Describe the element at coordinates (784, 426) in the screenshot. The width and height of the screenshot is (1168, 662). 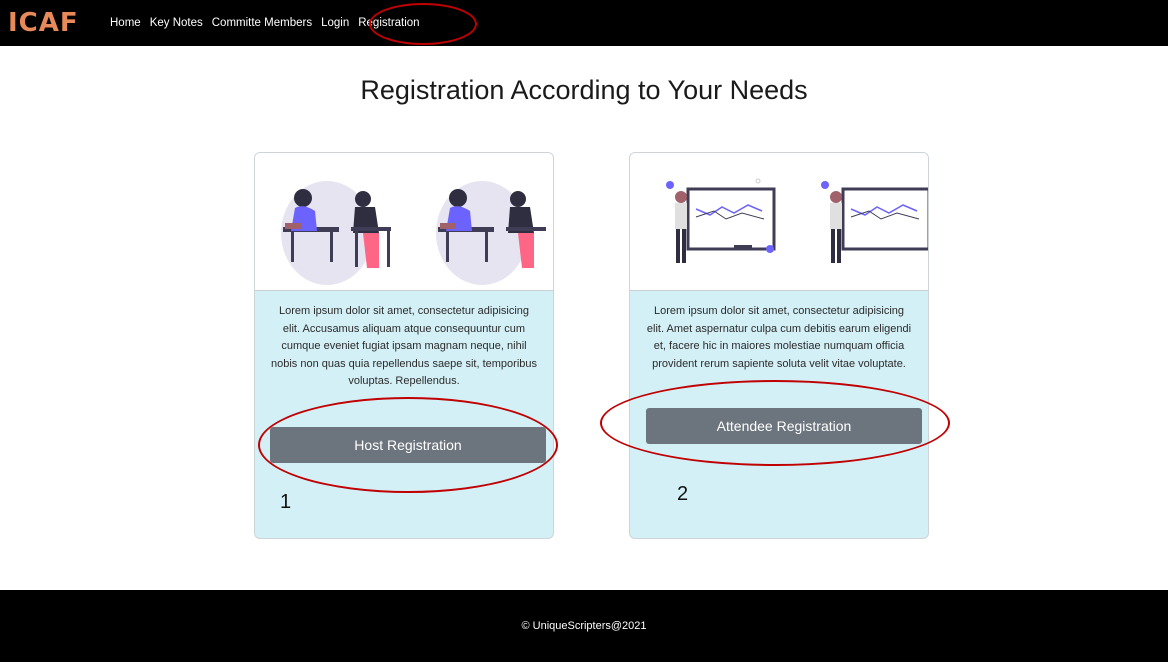
I see `attendee-registration-button: Attendee Registration` at that location.